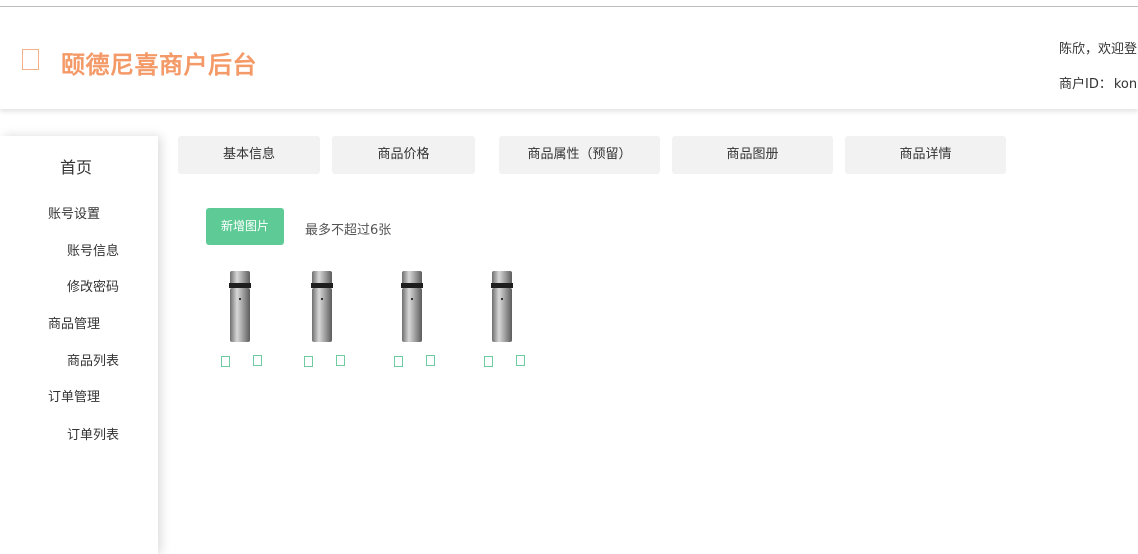 The image size is (1138, 554). Describe the element at coordinates (93, 285) in the screenshot. I see `sidebar-item-change-password: 修改密码` at that location.